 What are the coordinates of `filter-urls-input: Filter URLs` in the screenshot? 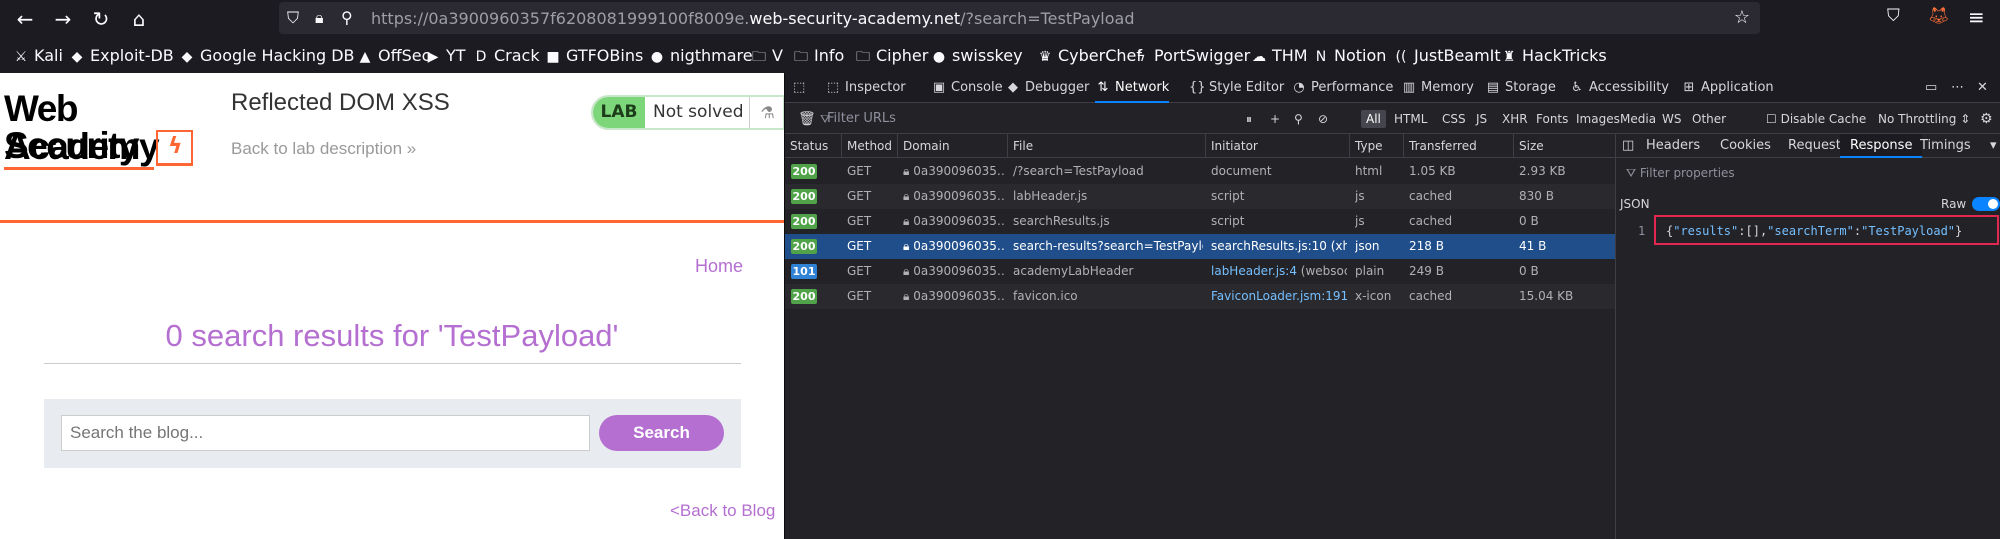 It's located at (861, 118).